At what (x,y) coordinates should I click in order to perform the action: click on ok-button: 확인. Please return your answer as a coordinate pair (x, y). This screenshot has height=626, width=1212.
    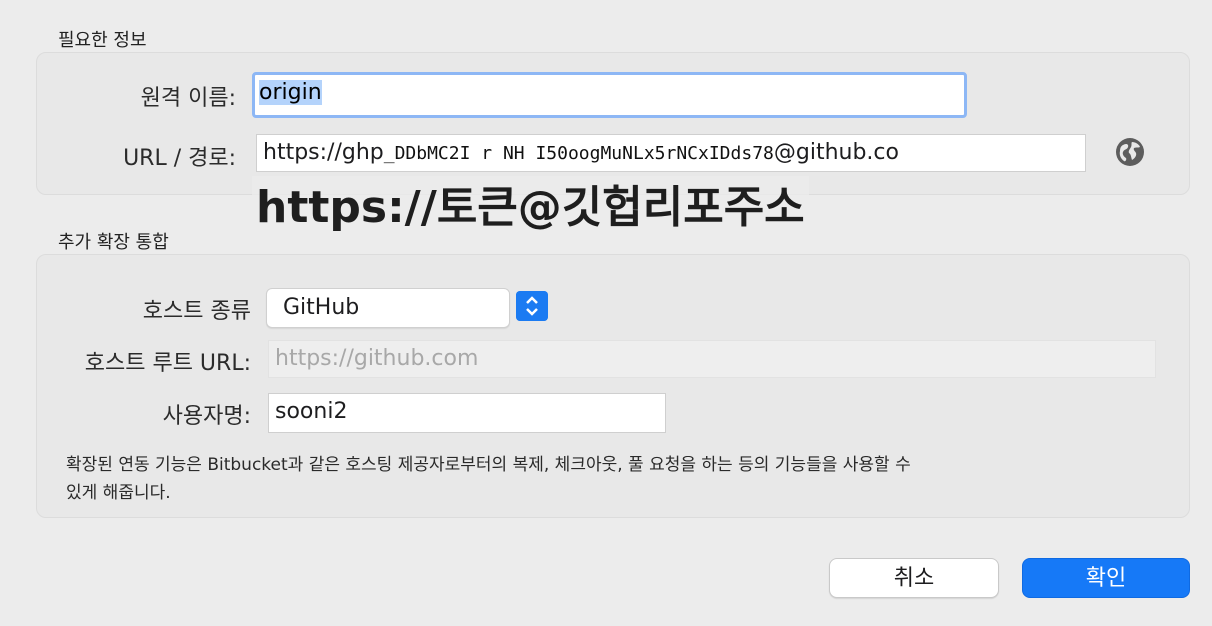
    Looking at the image, I should click on (1106, 578).